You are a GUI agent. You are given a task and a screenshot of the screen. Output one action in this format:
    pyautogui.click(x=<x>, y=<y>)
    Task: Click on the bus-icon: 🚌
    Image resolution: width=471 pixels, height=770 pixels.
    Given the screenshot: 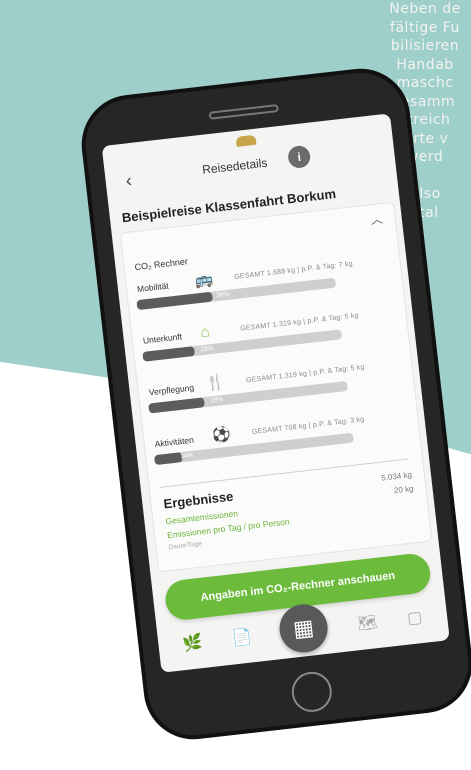 What is the action you would take?
    pyautogui.click(x=204, y=280)
    